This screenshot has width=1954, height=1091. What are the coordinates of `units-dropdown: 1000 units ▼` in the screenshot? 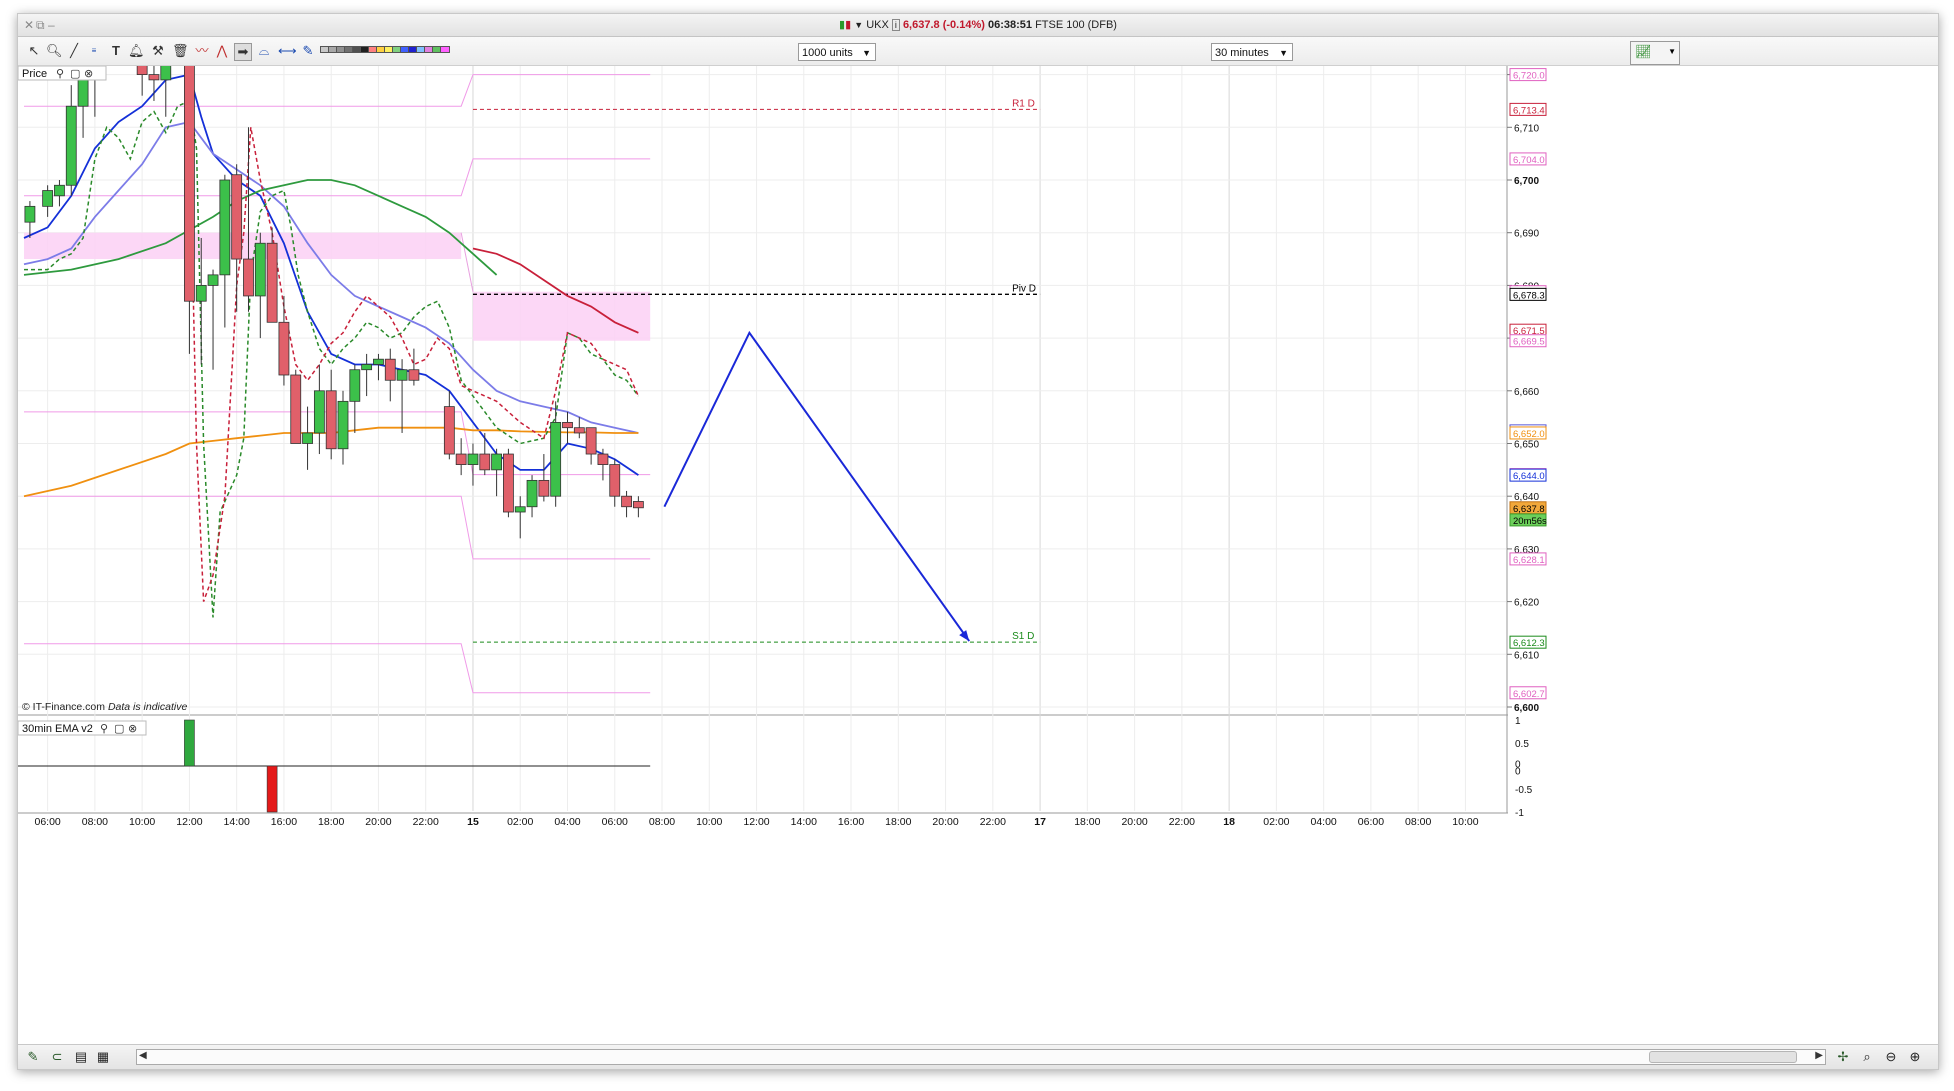 It's located at (837, 52).